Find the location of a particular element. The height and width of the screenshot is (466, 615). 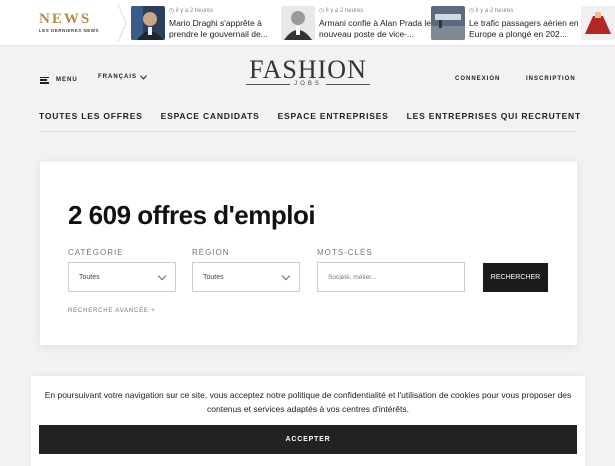

keywords-label: MOTS-CLÉS is located at coordinates (345, 252).